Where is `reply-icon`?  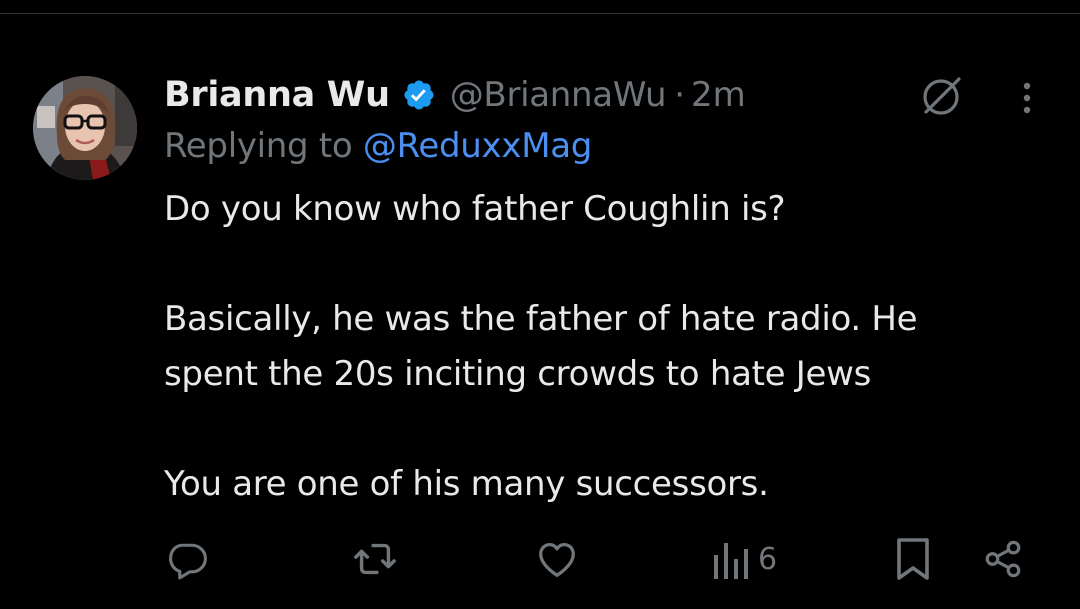
reply-icon is located at coordinates (188, 561).